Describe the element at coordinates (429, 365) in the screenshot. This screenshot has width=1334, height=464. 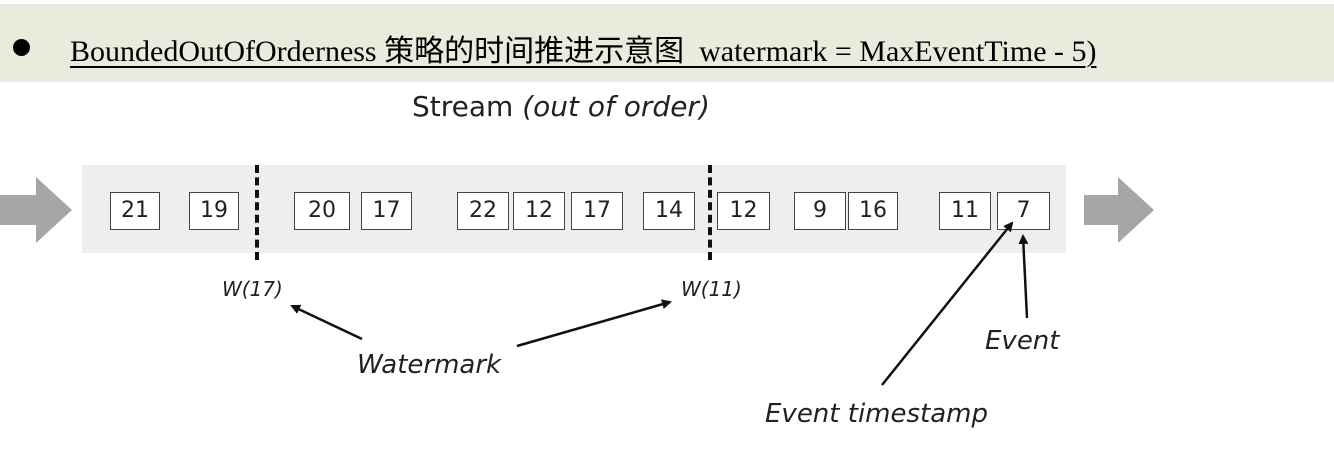
I see `watermark-label: Watermark` at that location.